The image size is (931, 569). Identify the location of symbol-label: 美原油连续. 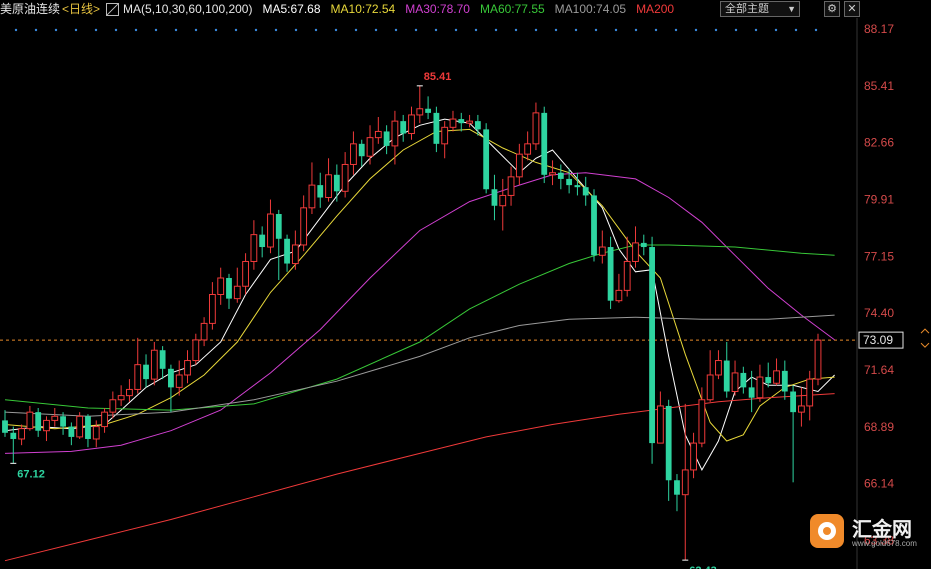
(30, 9).